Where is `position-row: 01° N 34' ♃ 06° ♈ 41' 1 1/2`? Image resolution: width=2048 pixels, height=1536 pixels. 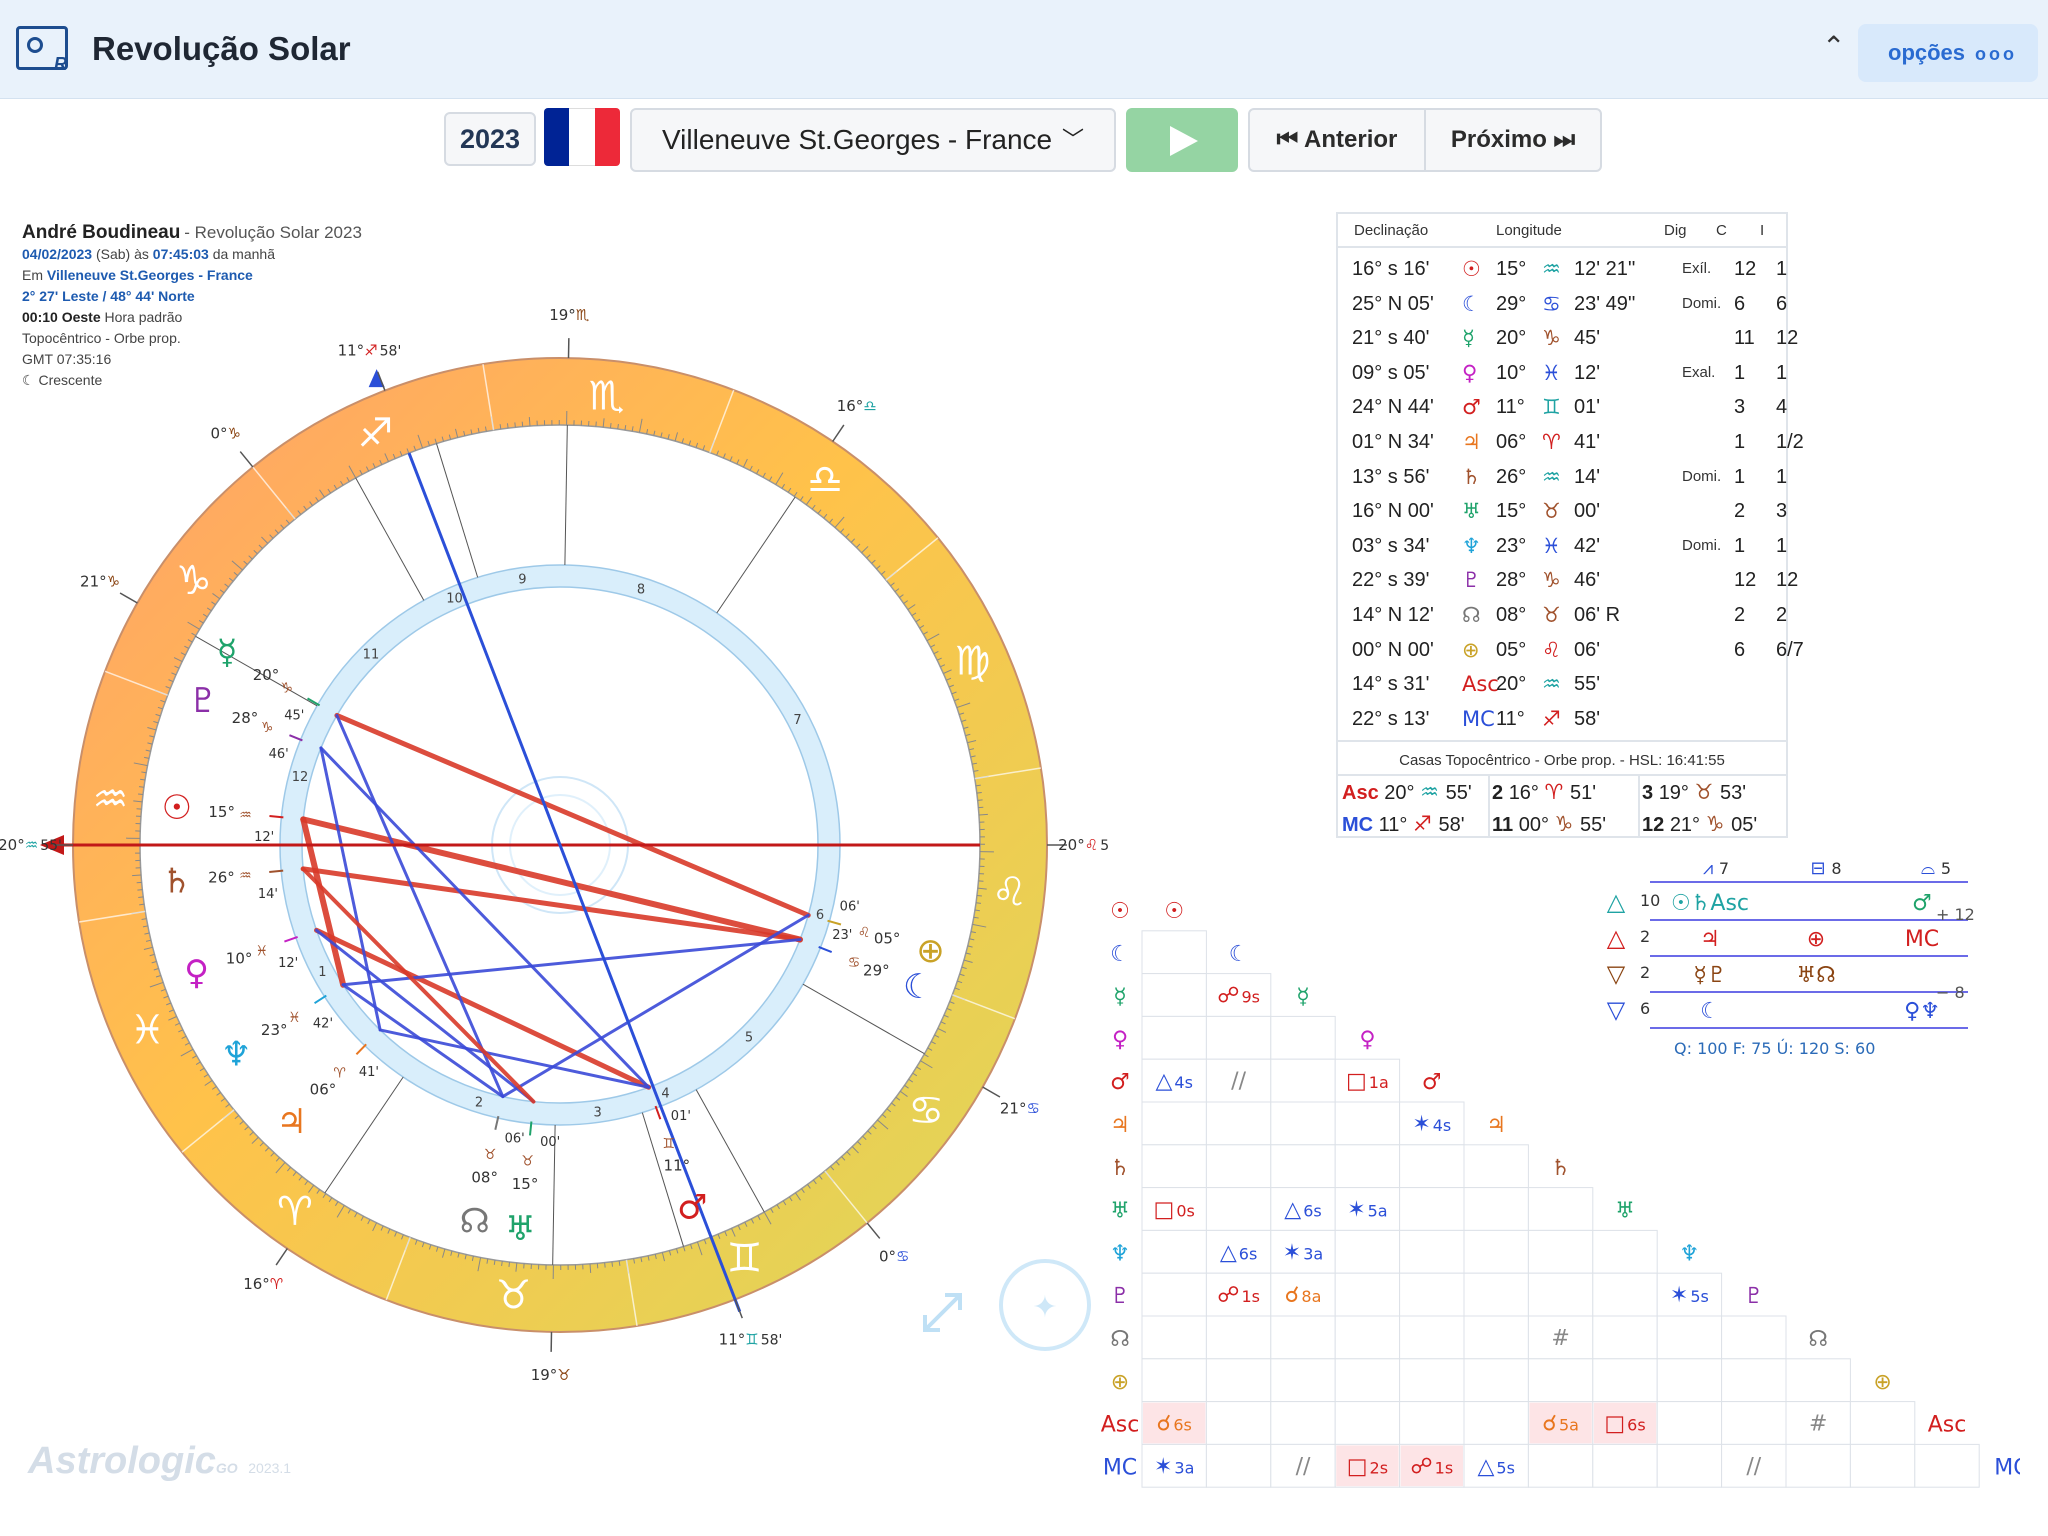
position-row: 01° N 34' ♃ 06° ♈ 41' 1 1/2 is located at coordinates (1578, 442).